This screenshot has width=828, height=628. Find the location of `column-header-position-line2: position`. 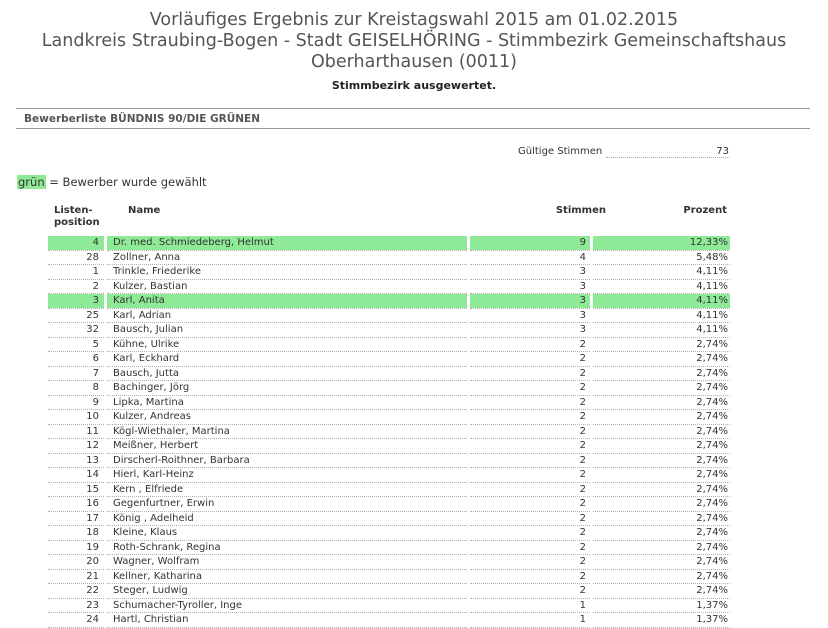

column-header-position-line2: position is located at coordinates (77, 222).